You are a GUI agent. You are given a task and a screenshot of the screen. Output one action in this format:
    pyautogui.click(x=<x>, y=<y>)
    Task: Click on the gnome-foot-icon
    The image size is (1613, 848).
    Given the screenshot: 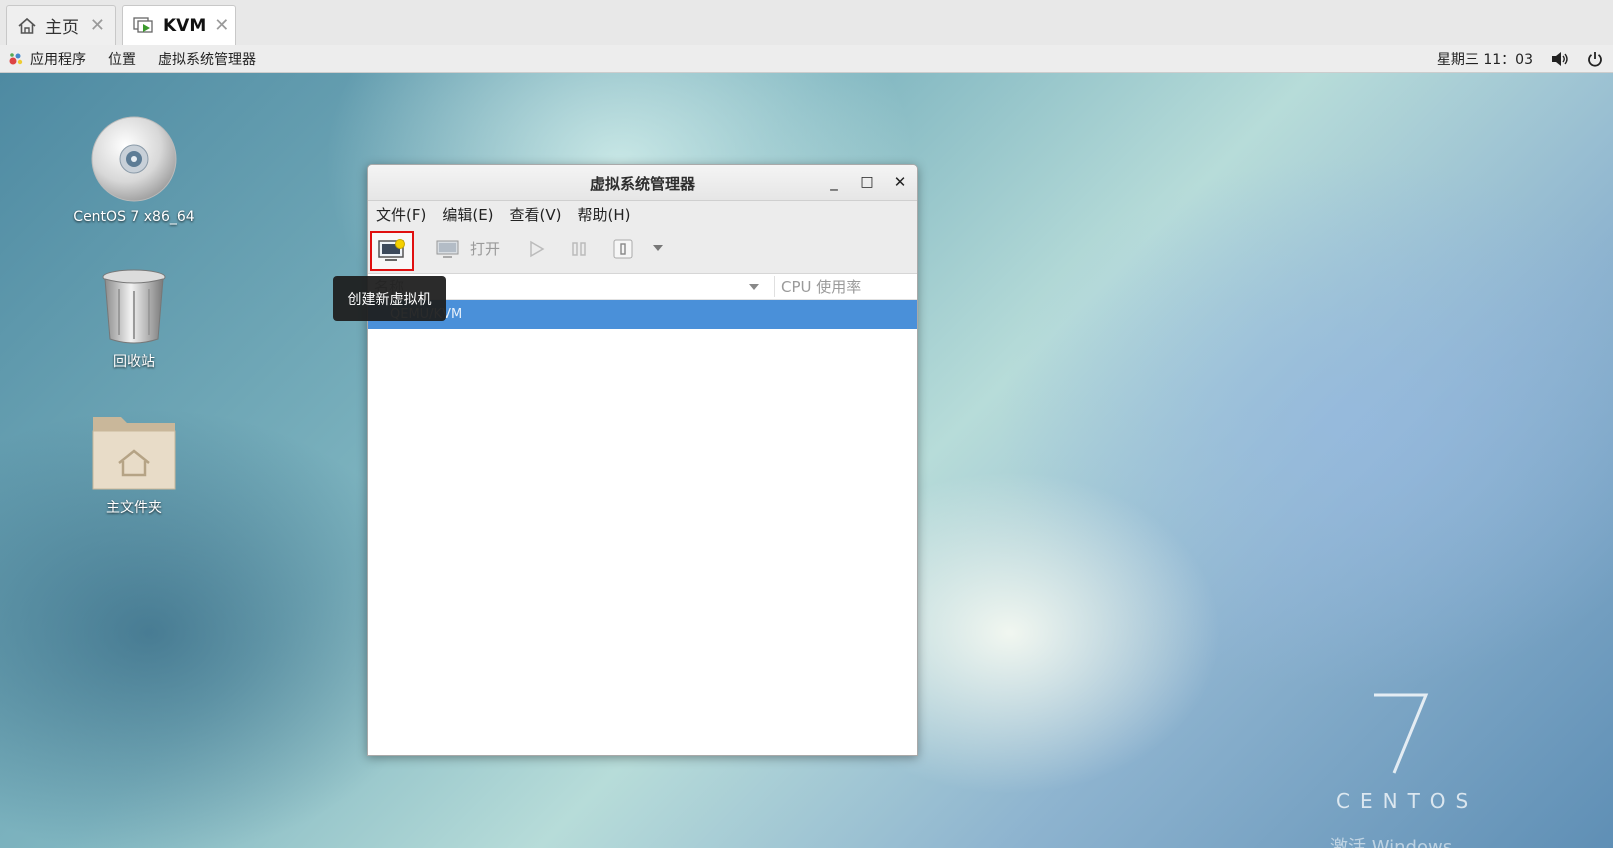 What is the action you would take?
    pyautogui.click(x=16, y=58)
    